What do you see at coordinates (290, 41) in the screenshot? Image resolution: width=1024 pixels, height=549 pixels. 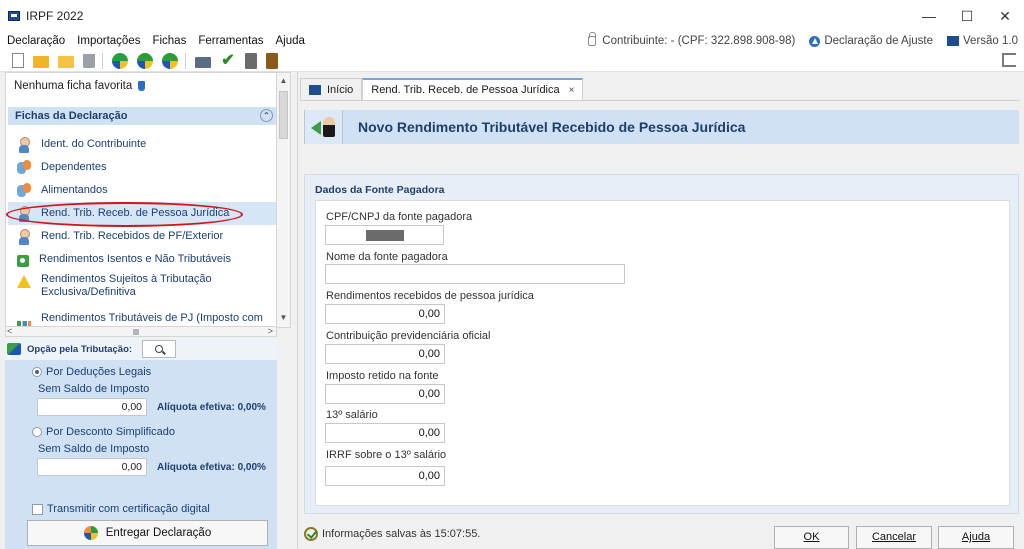 I see `menu-ajuda: Ajuda` at bounding box center [290, 41].